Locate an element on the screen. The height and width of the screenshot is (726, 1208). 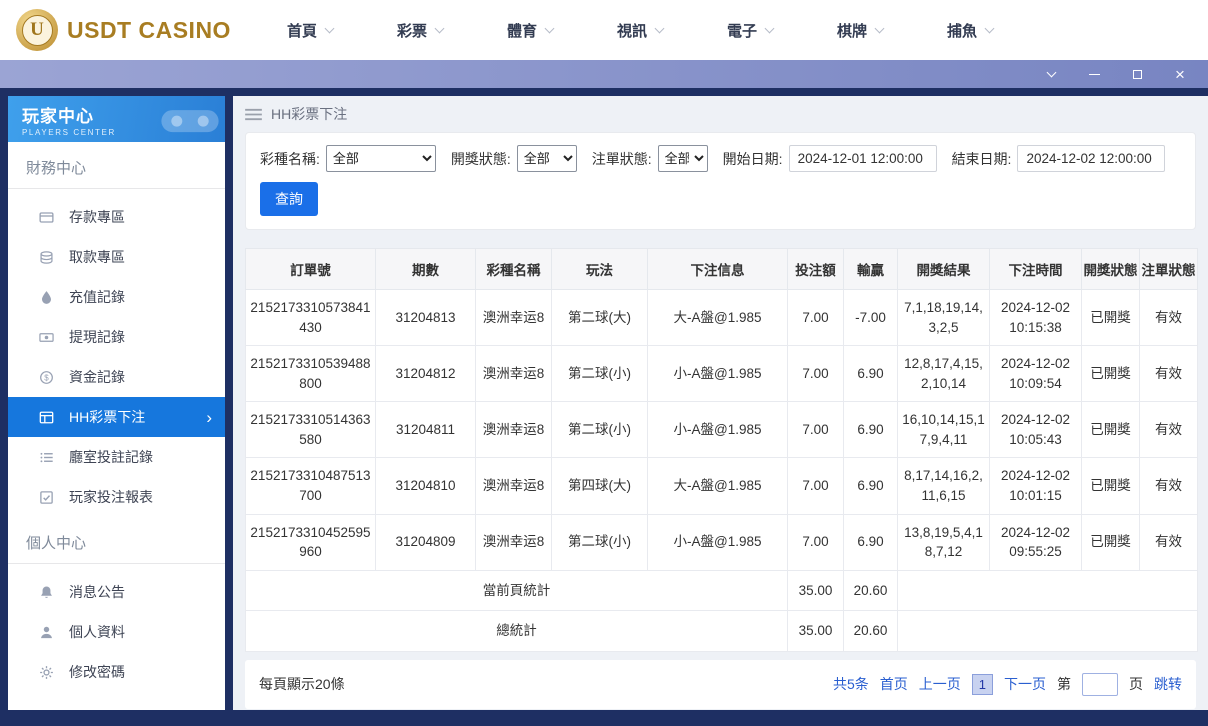
column-header: 玩法 is located at coordinates (599, 269).